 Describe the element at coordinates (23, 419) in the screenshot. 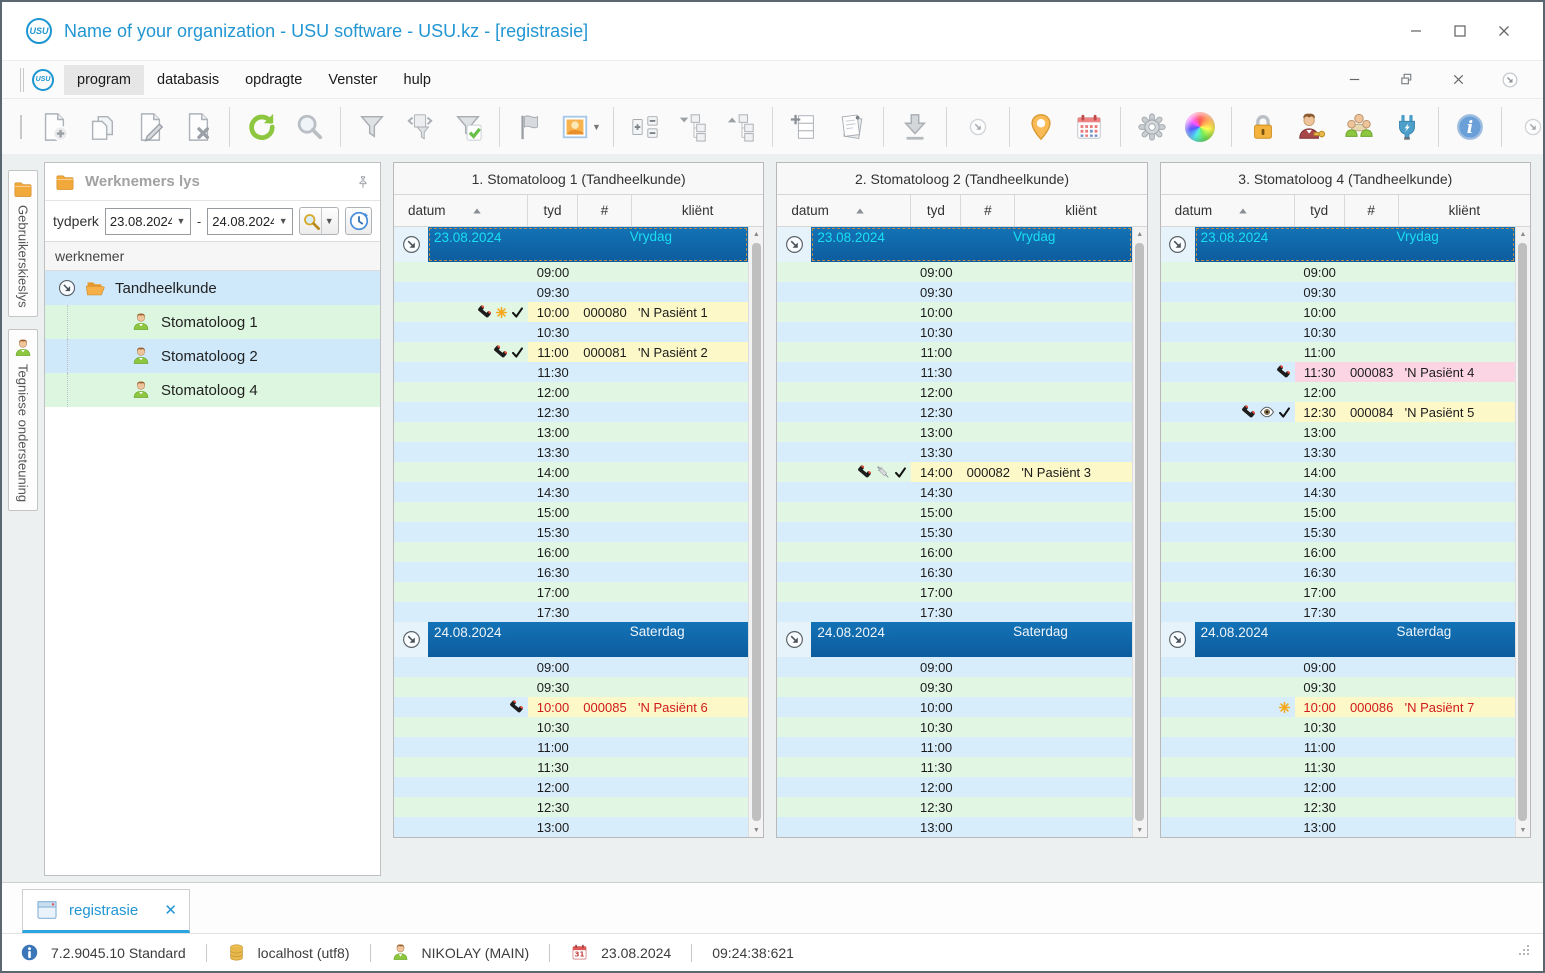

I see `side-tab-Tegniese ondersteuning: Tegniese ondersteuning` at that location.